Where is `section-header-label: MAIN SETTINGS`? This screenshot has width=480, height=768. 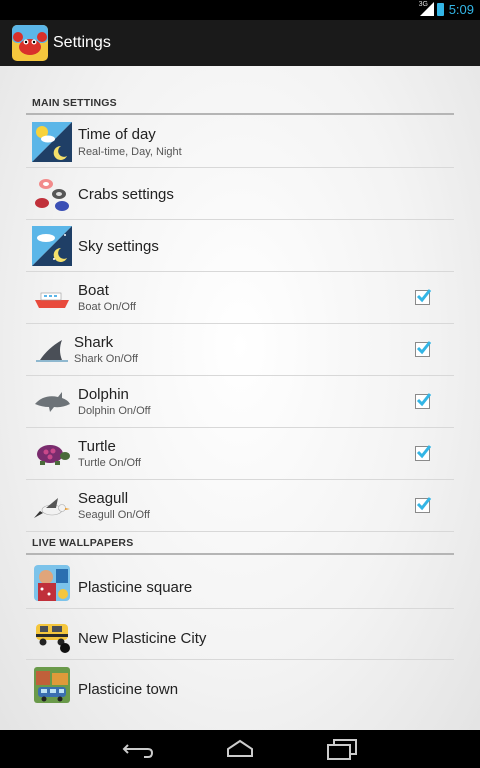
section-header-label: MAIN SETTINGS is located at coordinates (74, 103).